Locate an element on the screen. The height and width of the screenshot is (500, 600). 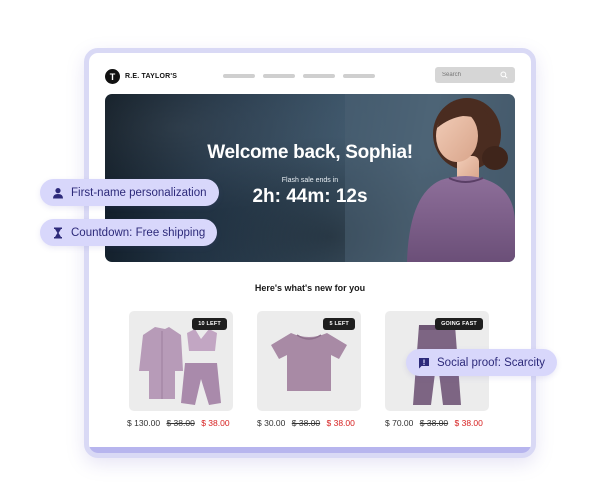
nav-menu is located at coordinates (299, 76).